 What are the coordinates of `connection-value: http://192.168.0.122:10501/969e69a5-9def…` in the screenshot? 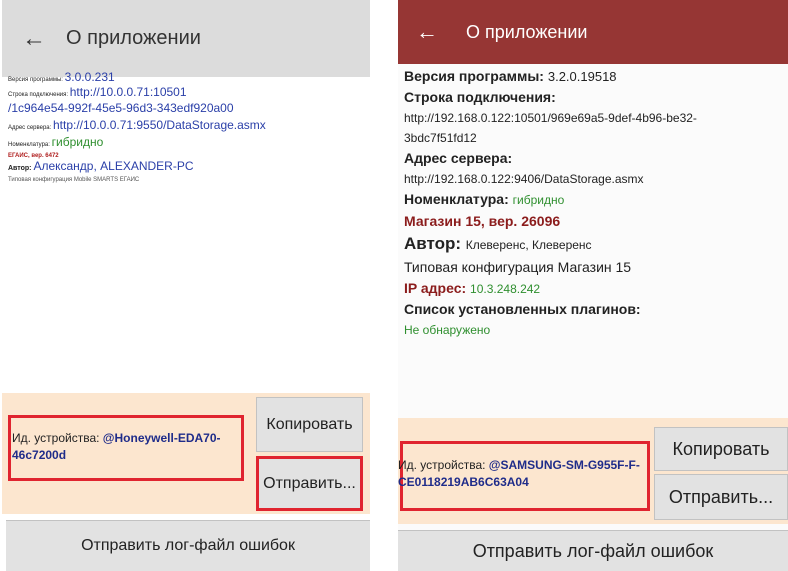 It's located at (550, 118).